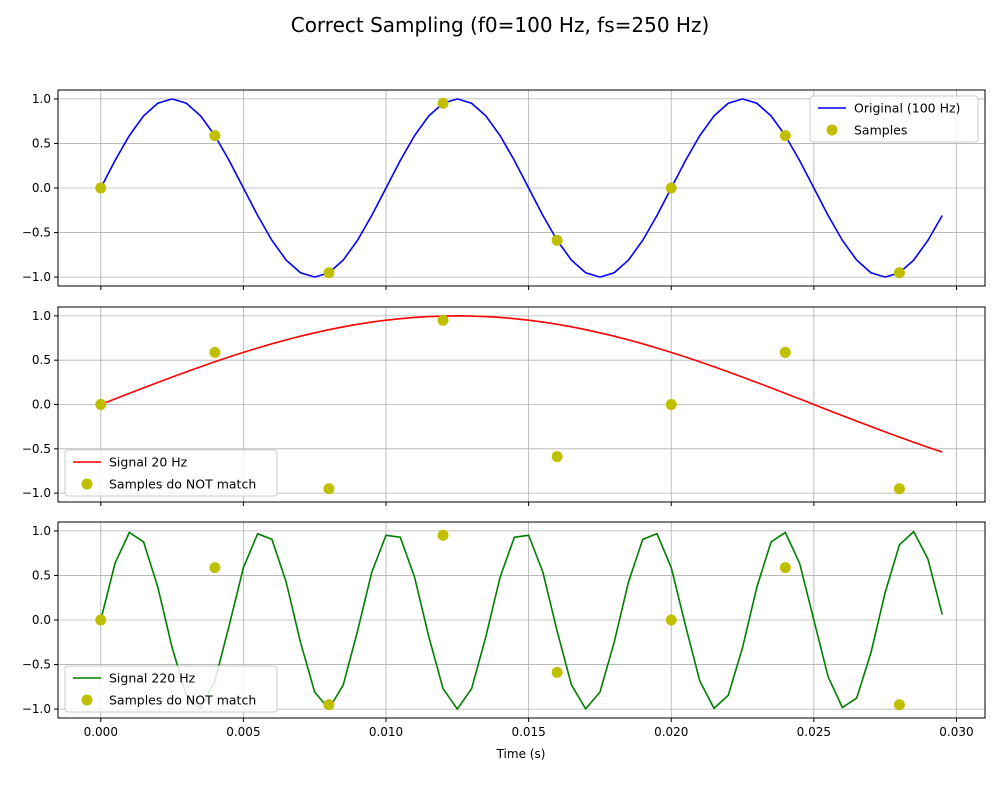 The width and height of the screenshot is (1000, 800). What do you see at coordinates (956, 732) in the screenshot?
I see `x-tick-label: 0.030` at bounding box center [956, 732].